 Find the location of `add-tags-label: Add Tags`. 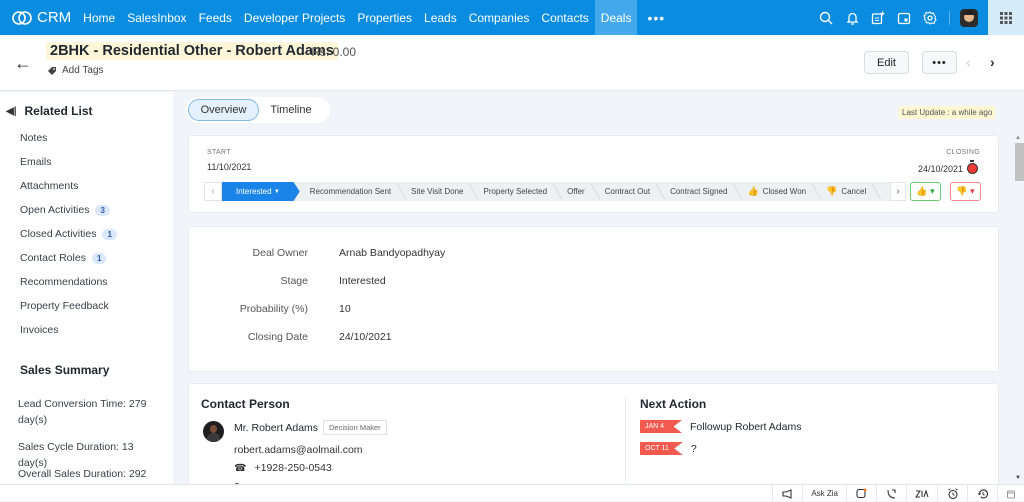

add-tags-label: Add Tags is located at coordinates (83, 70).